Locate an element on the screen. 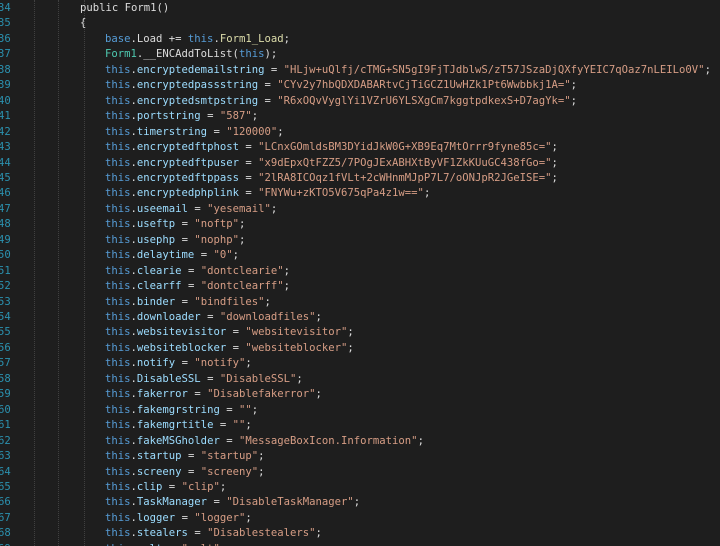  code-token: downloader is located at coordinates (168, 317).